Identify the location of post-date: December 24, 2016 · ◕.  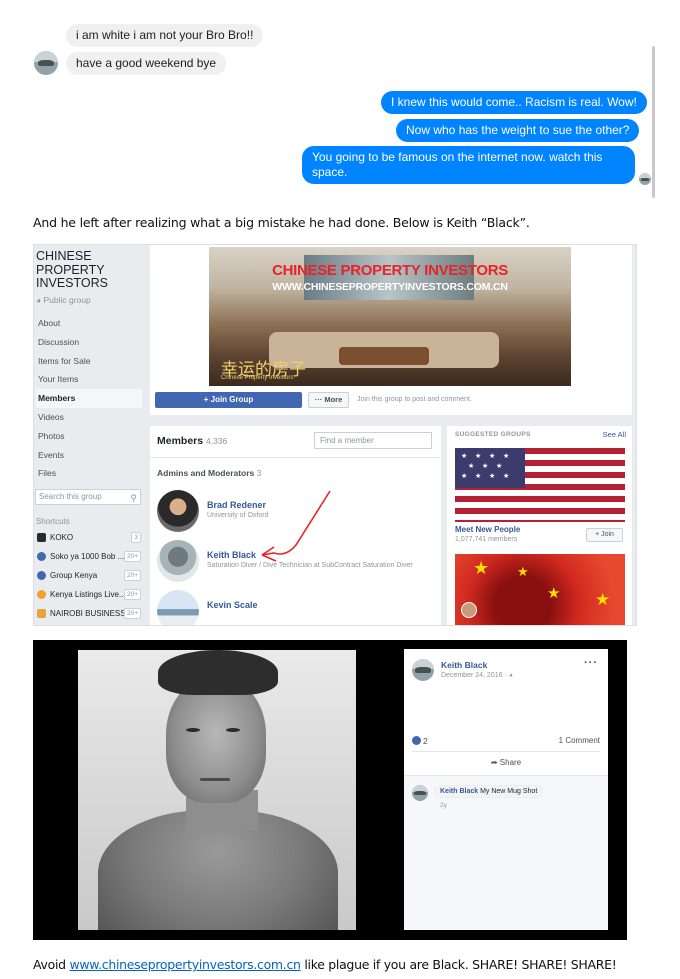
(477, 675).